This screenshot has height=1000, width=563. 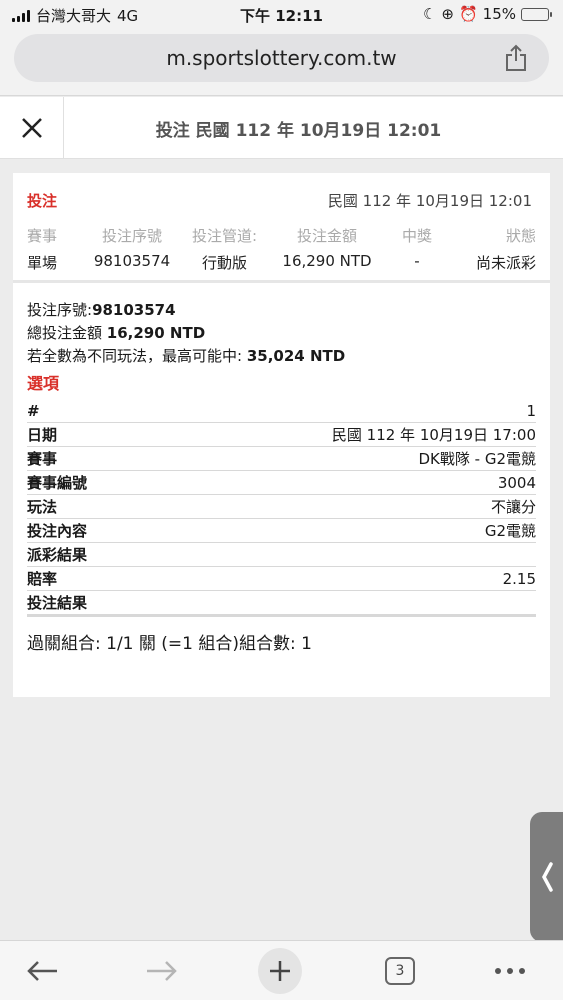 I want to click on arrow-right-icon, so click(x=162, y=971).